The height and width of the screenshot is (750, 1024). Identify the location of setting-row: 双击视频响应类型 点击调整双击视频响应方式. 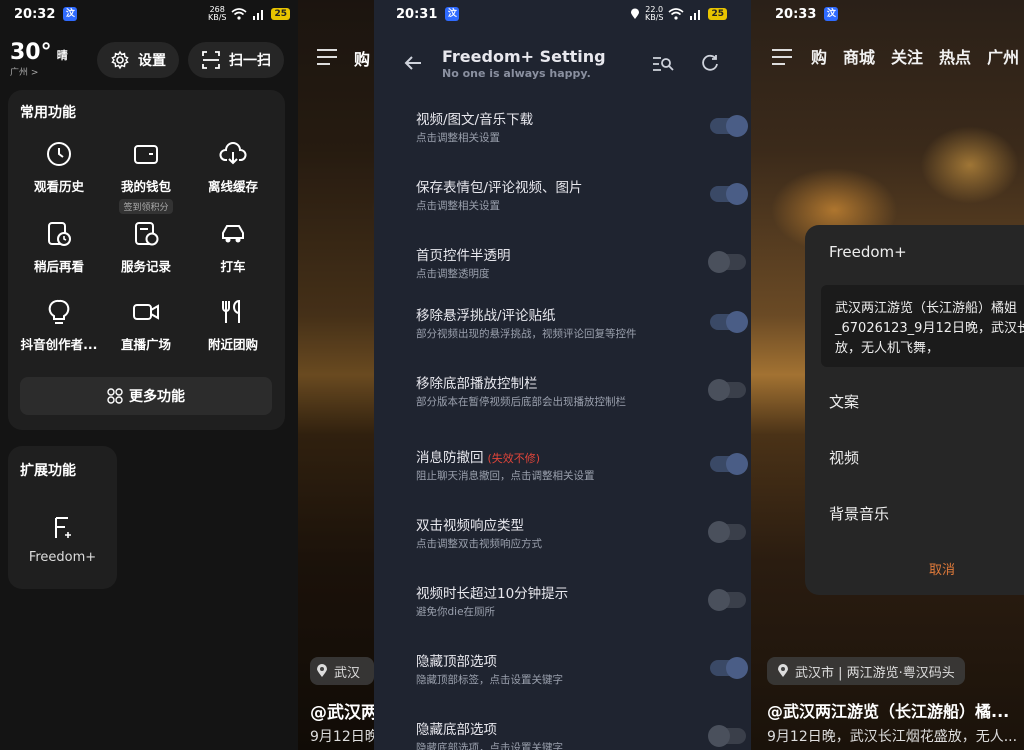
(581, 532).